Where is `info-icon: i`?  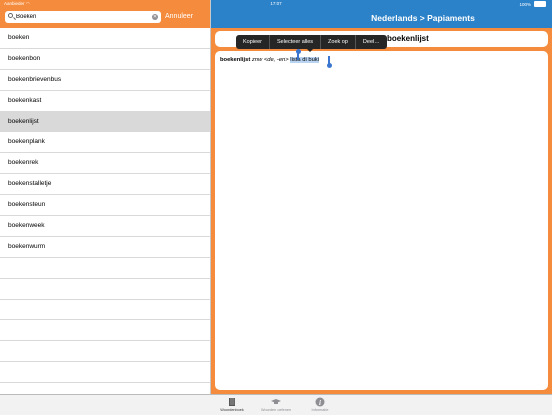 info-icon: i is located at coordinates (320, 402).